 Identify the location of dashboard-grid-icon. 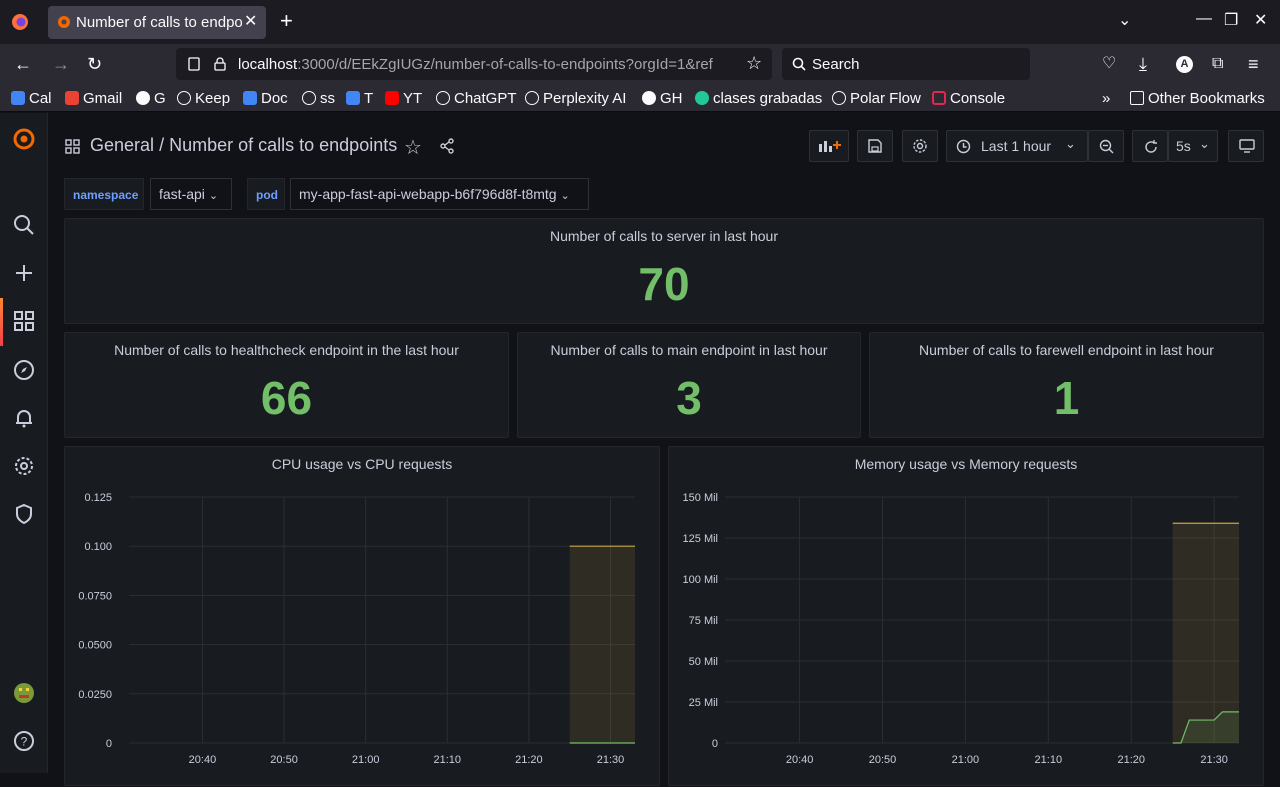
(72, 146).